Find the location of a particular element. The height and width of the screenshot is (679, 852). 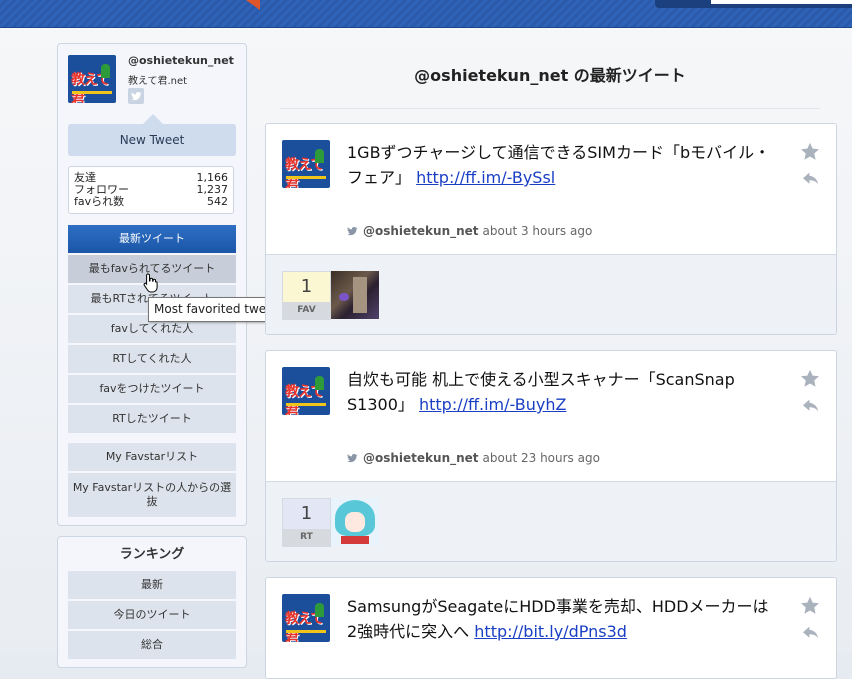

site-header is located at coordinates (426, 14).